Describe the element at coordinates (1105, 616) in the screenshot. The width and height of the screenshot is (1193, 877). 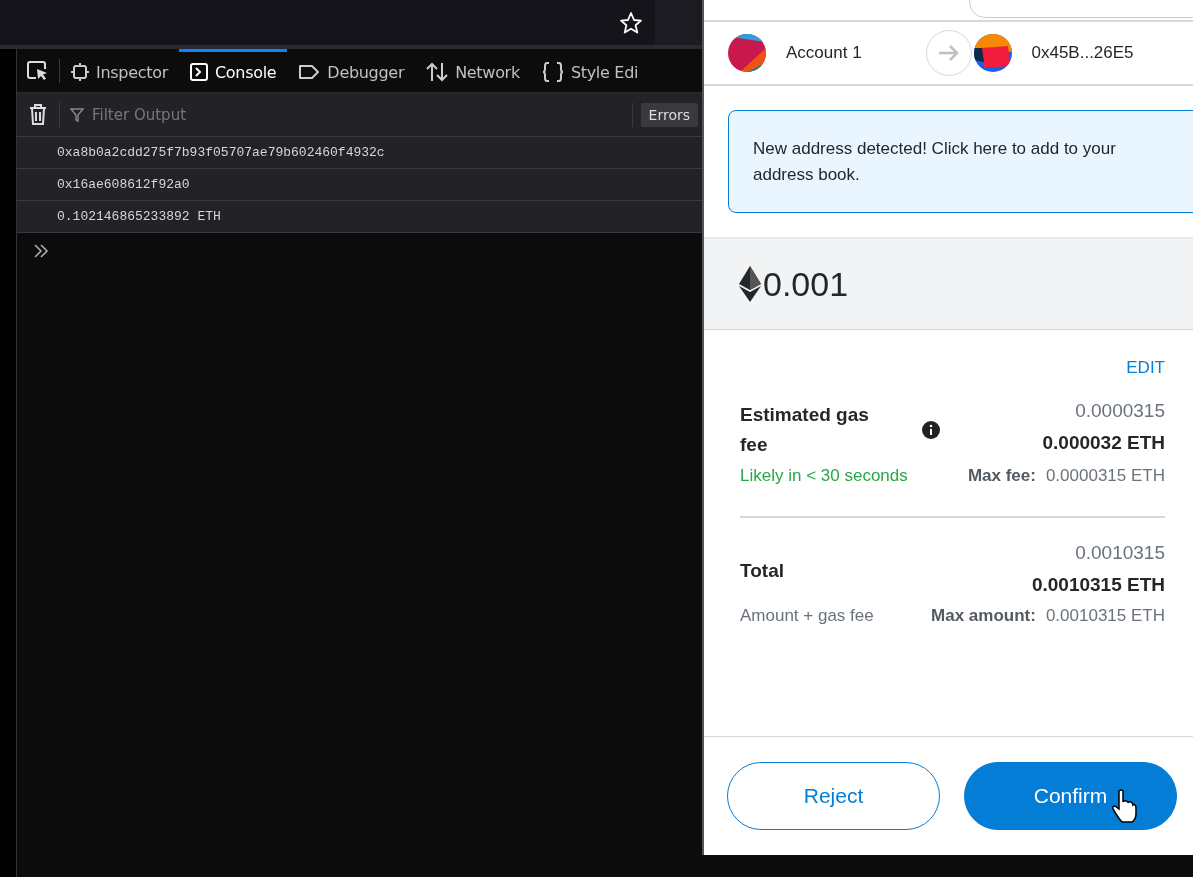
I see `max-value: 0.0010315 ETH` at that location.